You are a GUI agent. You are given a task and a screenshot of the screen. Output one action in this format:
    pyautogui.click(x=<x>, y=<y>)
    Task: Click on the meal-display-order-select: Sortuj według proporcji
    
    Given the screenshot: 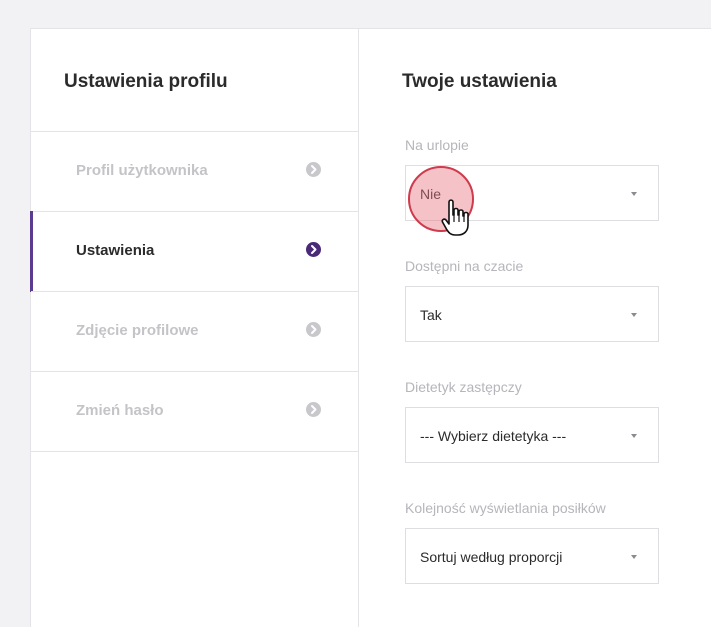 What is the action you would take?
    pyautogui.click(x=532, y=556)
    